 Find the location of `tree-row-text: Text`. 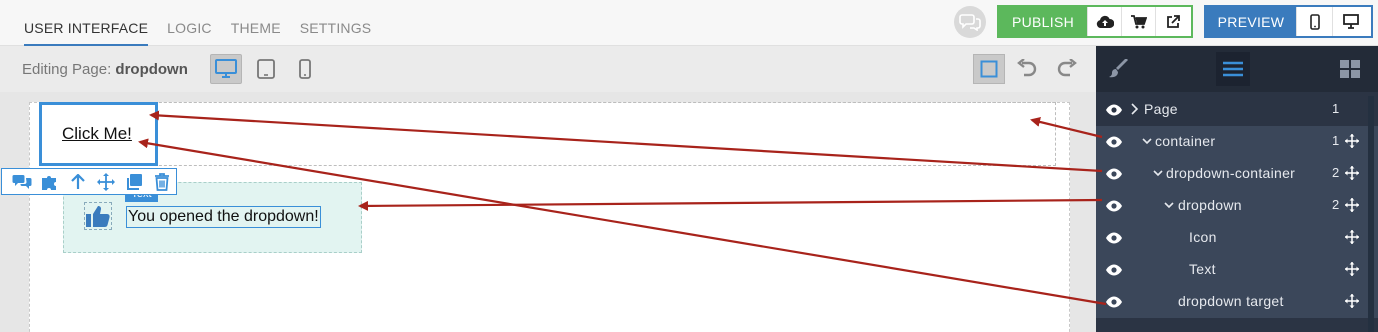

tree-row-text: Text is located at coordinates (1237, 270).